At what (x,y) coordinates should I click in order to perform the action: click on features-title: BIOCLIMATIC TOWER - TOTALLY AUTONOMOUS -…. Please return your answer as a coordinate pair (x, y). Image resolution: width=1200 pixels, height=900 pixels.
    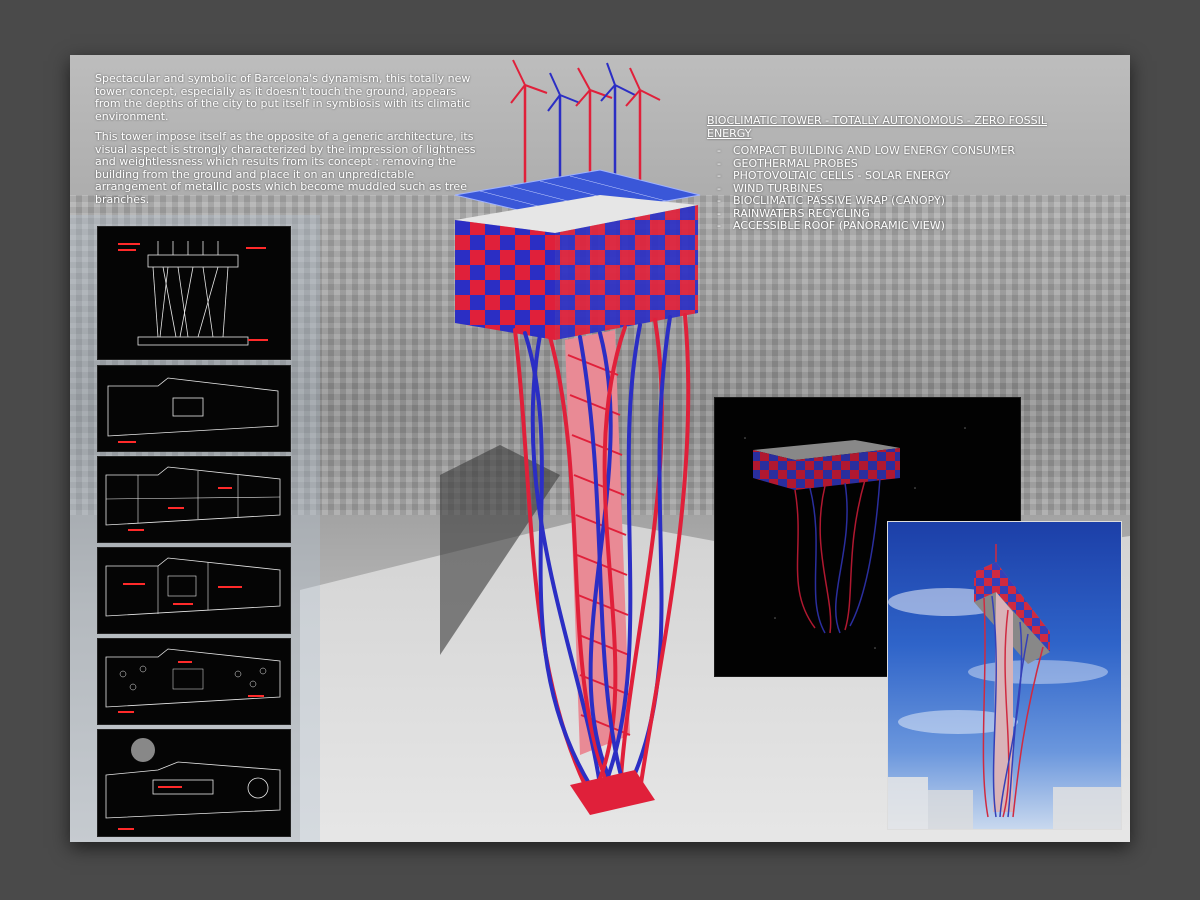
    Looking at the image, I should click on (877, 127).